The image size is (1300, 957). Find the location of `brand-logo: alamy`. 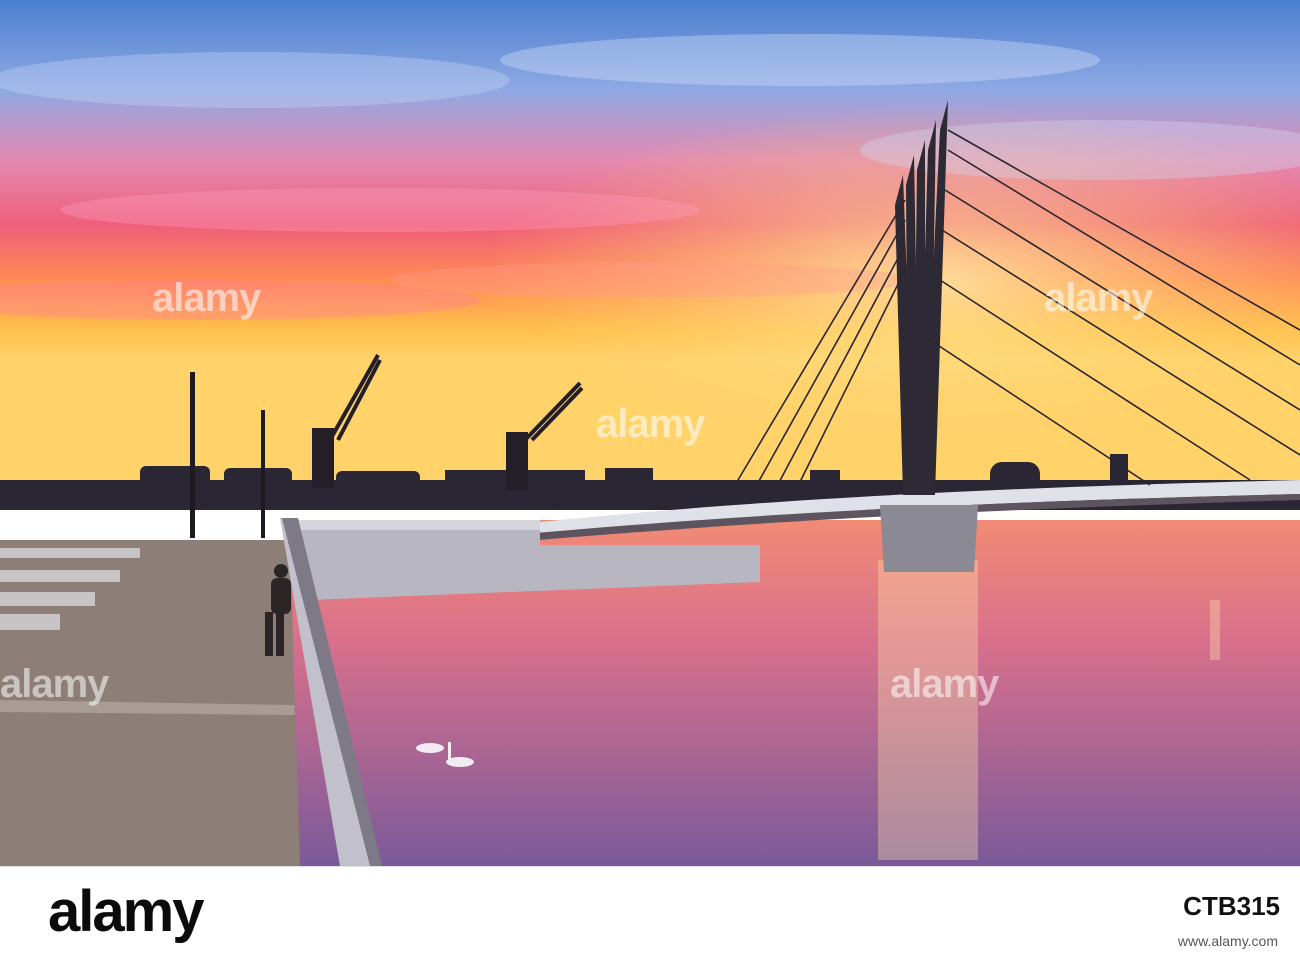

brand-logo: alamy is located at coordinates (126, 911).